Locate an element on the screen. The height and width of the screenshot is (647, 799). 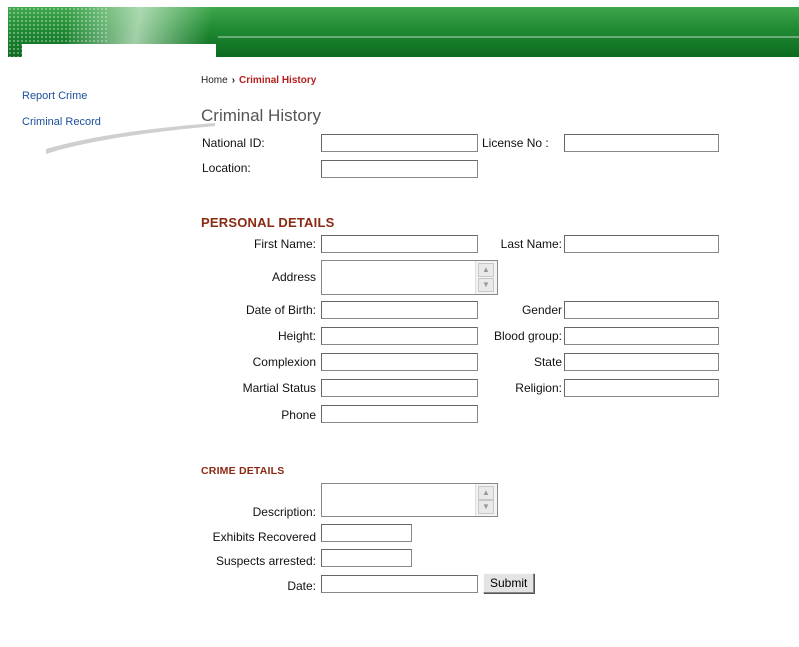
address-scrollbar: ▲ ▼ is located at coordinates (486, 277).